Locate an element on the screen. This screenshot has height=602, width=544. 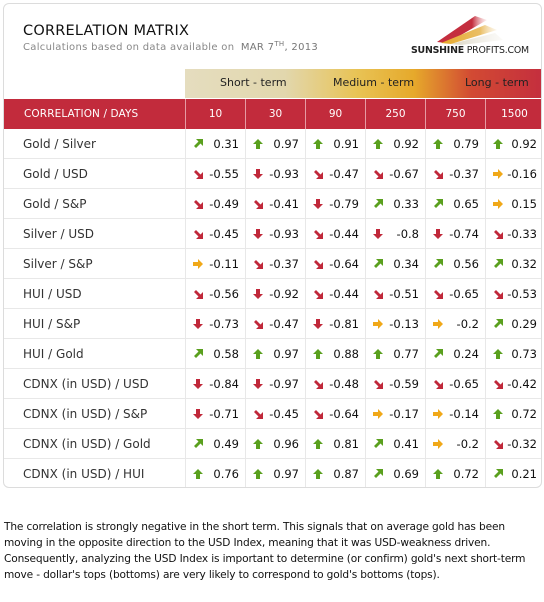
row-label: CDNX (in USD) / Gold is located at coordinates (87, 443).